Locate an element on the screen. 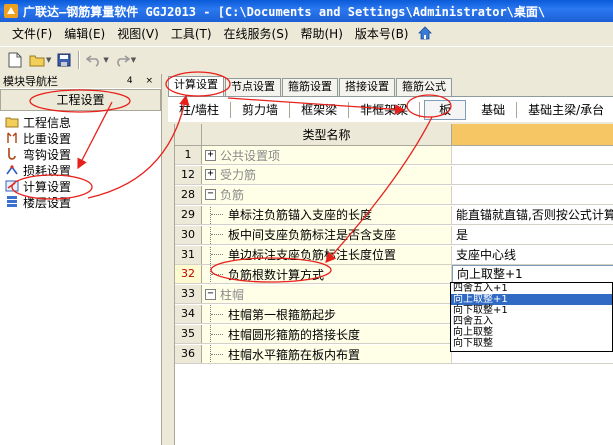 This screenshot has height=445, width=613. row-number: 36 is located at coordinates (188, 354).